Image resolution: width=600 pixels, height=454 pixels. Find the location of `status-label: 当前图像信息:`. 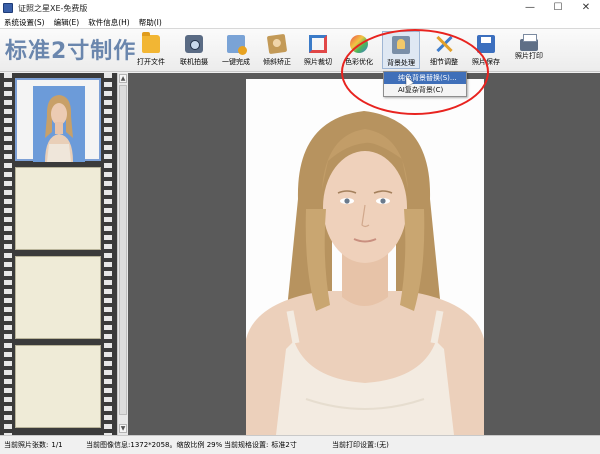

status-label: 当前图像信息: is located at coordinates (108, 445).